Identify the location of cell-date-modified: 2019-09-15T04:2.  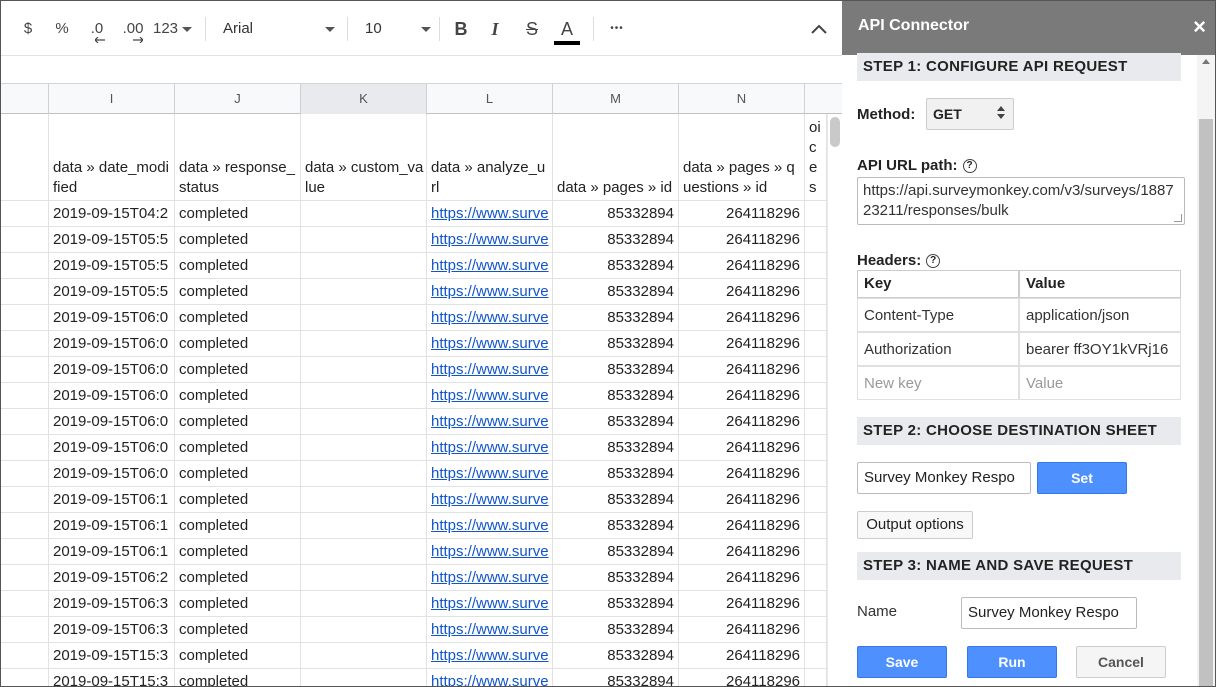
(112, 214).